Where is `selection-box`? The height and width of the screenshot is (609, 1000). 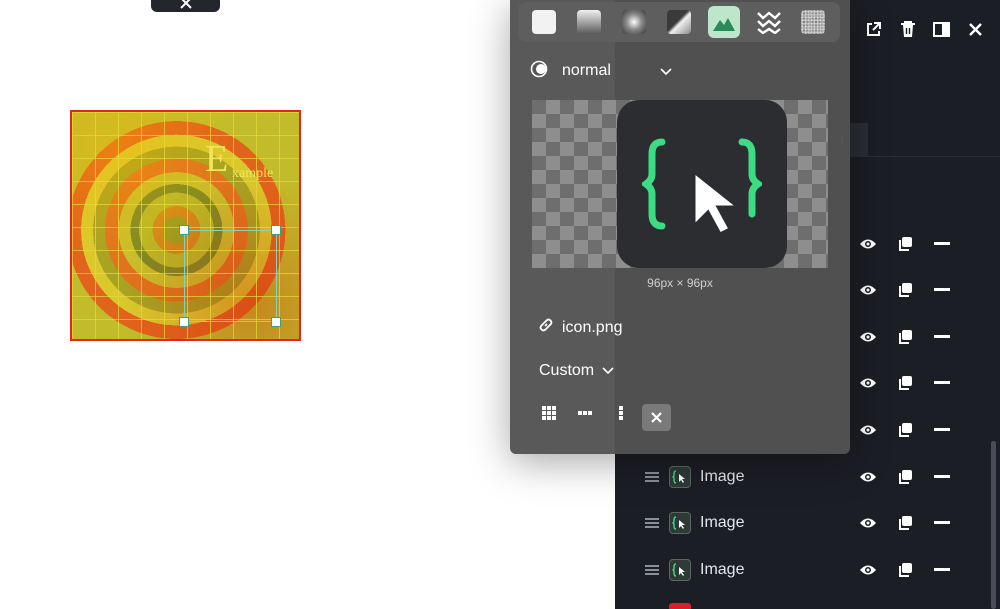
selection-box is located at coordinates (230, 276).